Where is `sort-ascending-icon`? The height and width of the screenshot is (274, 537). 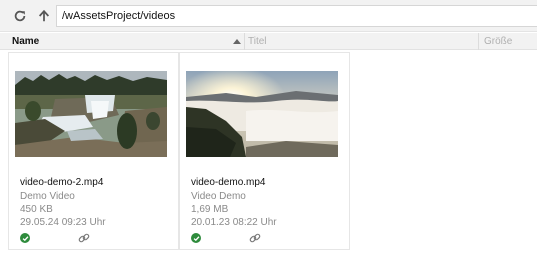 sort-ascending-icon is located at coordinates (237, 41).